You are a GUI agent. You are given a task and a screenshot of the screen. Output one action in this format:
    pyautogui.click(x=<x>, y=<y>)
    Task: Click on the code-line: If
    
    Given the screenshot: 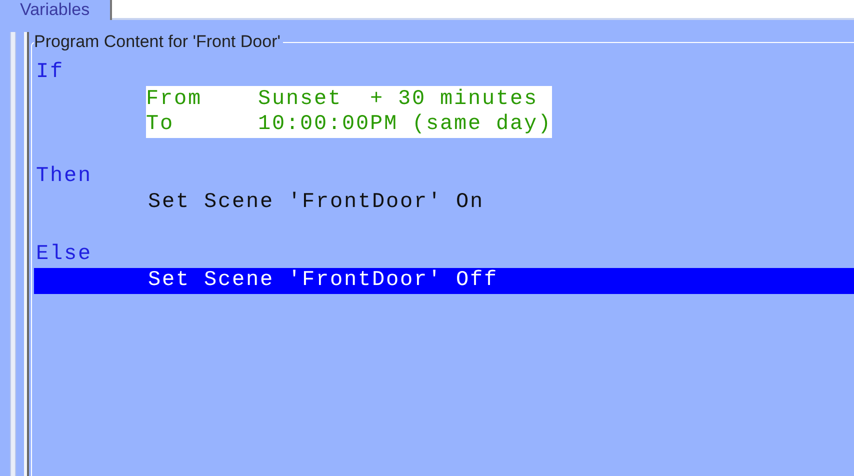 What is the action you would take?
    pyautogui.click(x=444, y=73)
    